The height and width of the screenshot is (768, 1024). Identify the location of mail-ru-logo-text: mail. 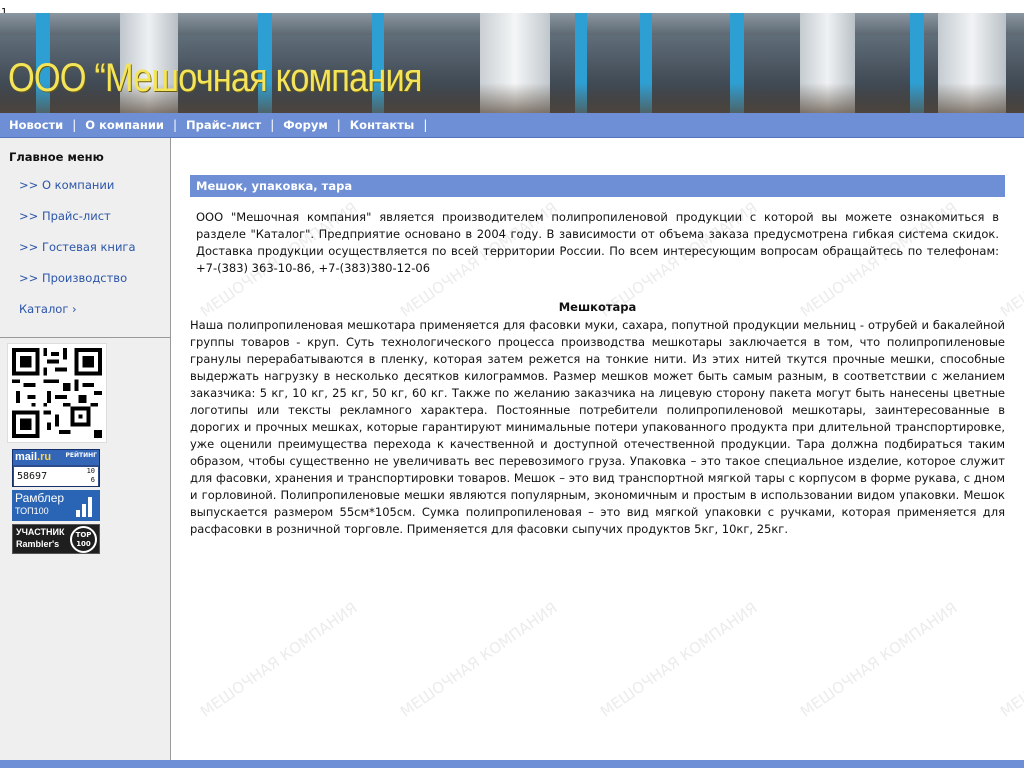
(26, 457).